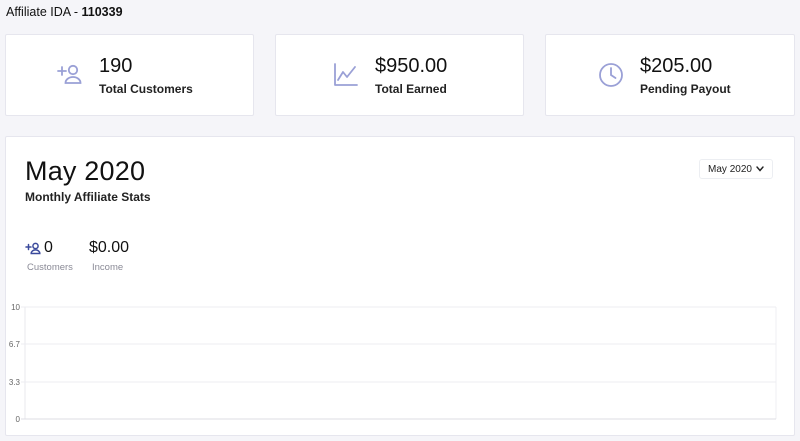 This screenshot has height=441, width=800. I want to click on month-select-value: May 2020, so click(730, 169).